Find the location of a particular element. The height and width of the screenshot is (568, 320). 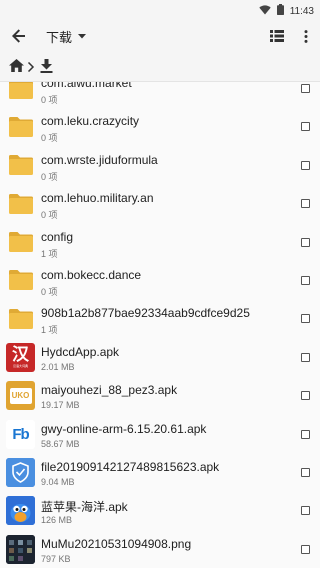

file-name: file20190914212748981562​3.apk is located at coordinates (130, 466).